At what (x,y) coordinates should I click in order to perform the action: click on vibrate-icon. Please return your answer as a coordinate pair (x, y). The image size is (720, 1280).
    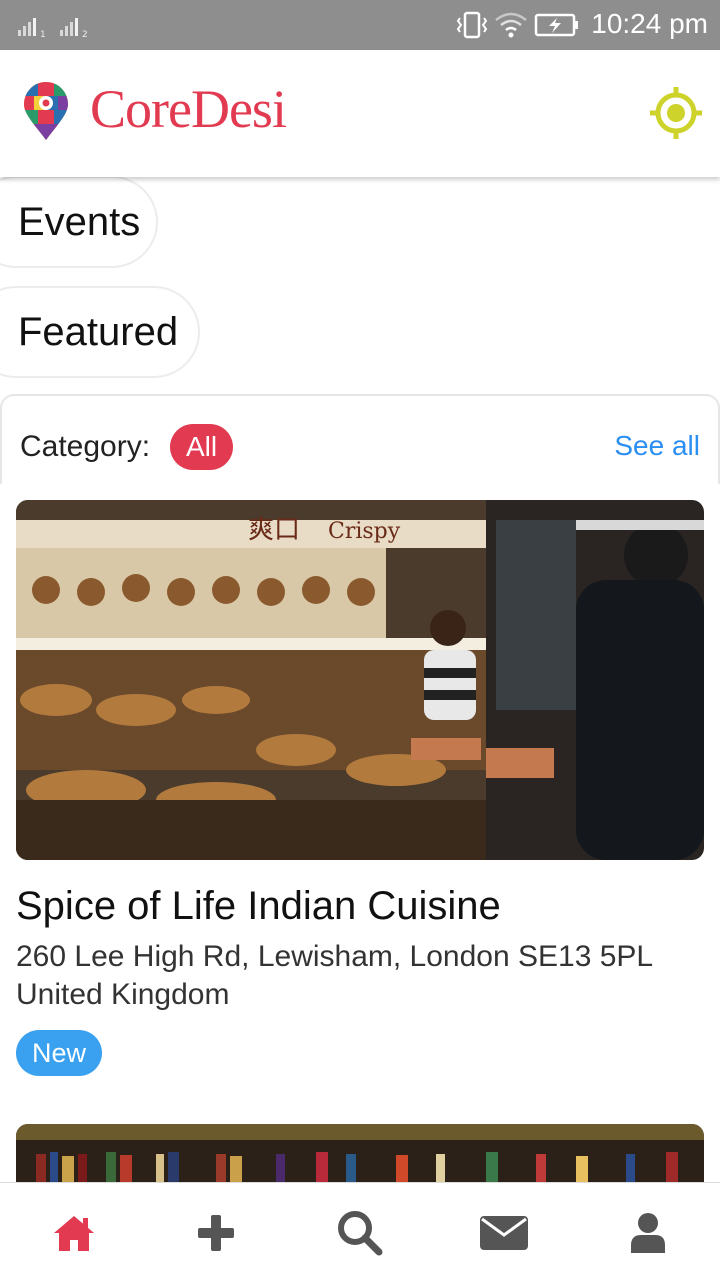
    Looking at the image, I should click on (472, 25).